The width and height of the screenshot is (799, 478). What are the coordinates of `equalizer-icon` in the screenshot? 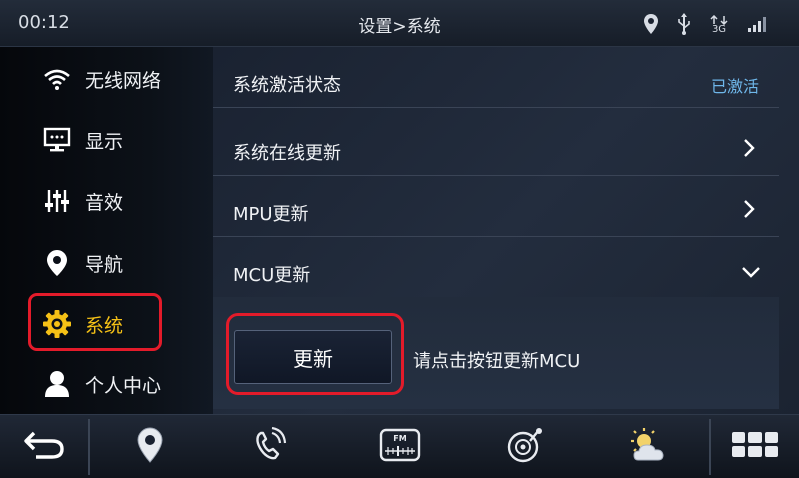 It's located at (57, 201).